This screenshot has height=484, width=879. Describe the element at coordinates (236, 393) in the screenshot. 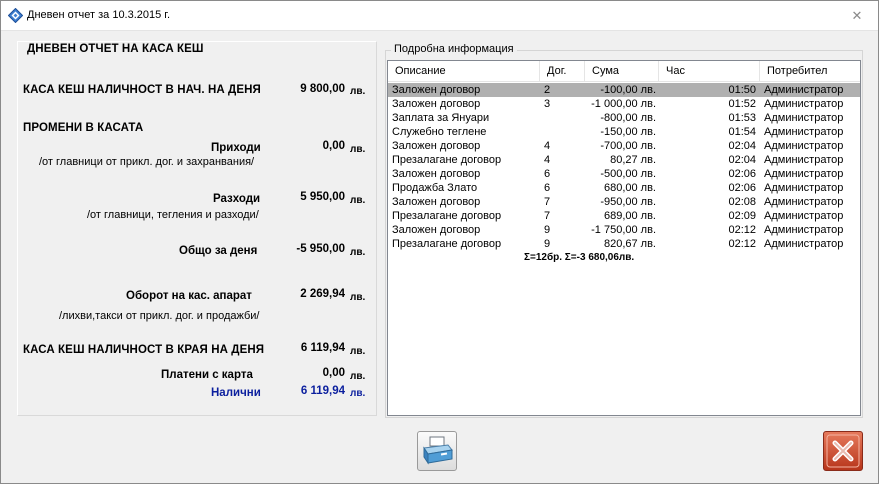

I see `cash-label: Налични` at that location.